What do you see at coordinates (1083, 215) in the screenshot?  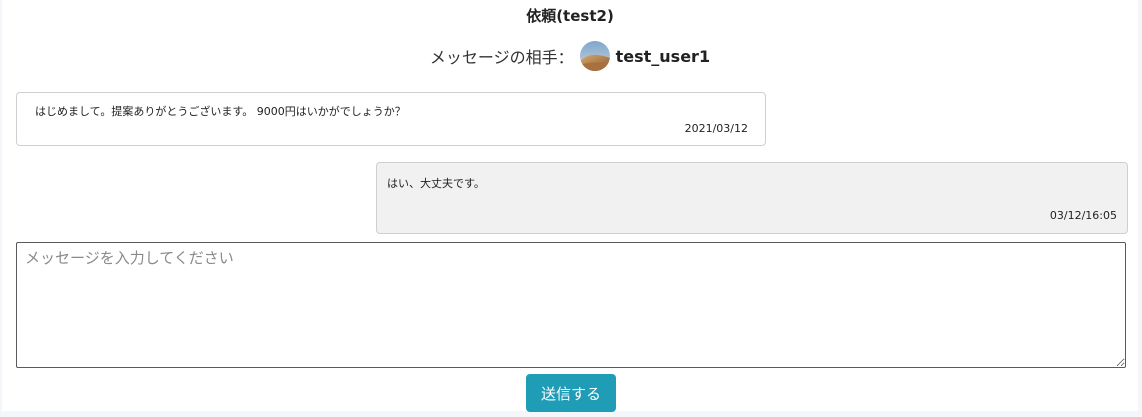 I see `message-date: 03/12/16:05` at bounding box center [1083, 215].